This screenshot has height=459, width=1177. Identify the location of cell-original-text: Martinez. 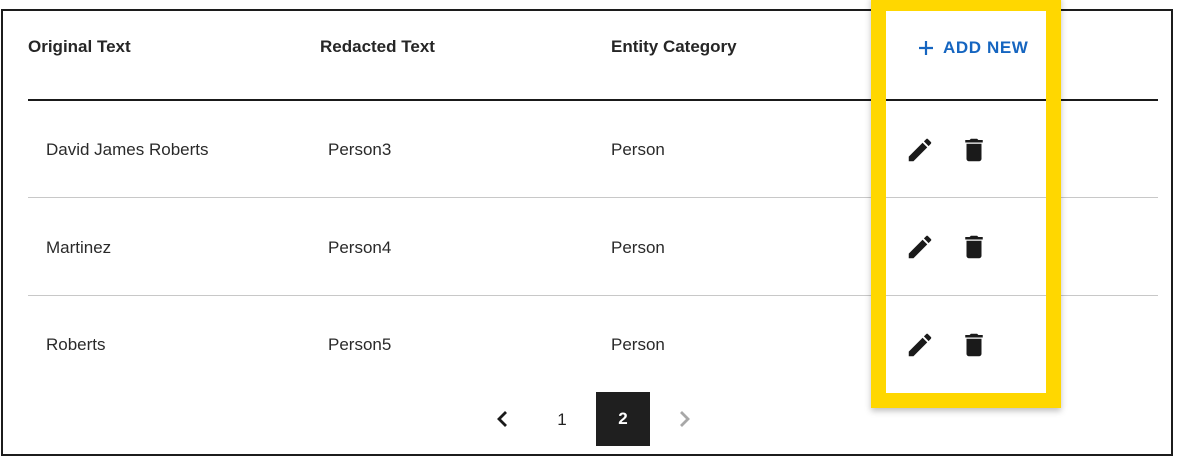
(79, 247).